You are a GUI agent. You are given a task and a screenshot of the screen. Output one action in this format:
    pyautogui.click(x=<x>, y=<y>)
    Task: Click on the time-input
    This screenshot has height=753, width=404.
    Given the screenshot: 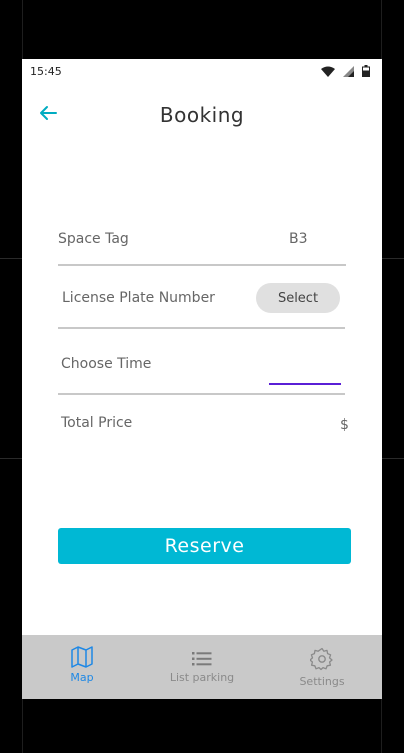 What is the action you would take?
    pyautogui.click(x=305, y=375)
    